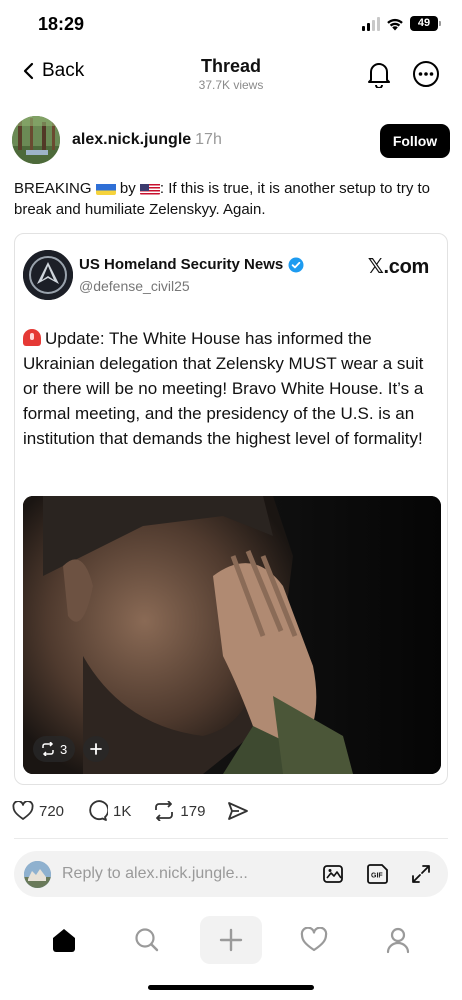 The image size is (462, 1000). I want to click on send-icon, so click(238, 811).